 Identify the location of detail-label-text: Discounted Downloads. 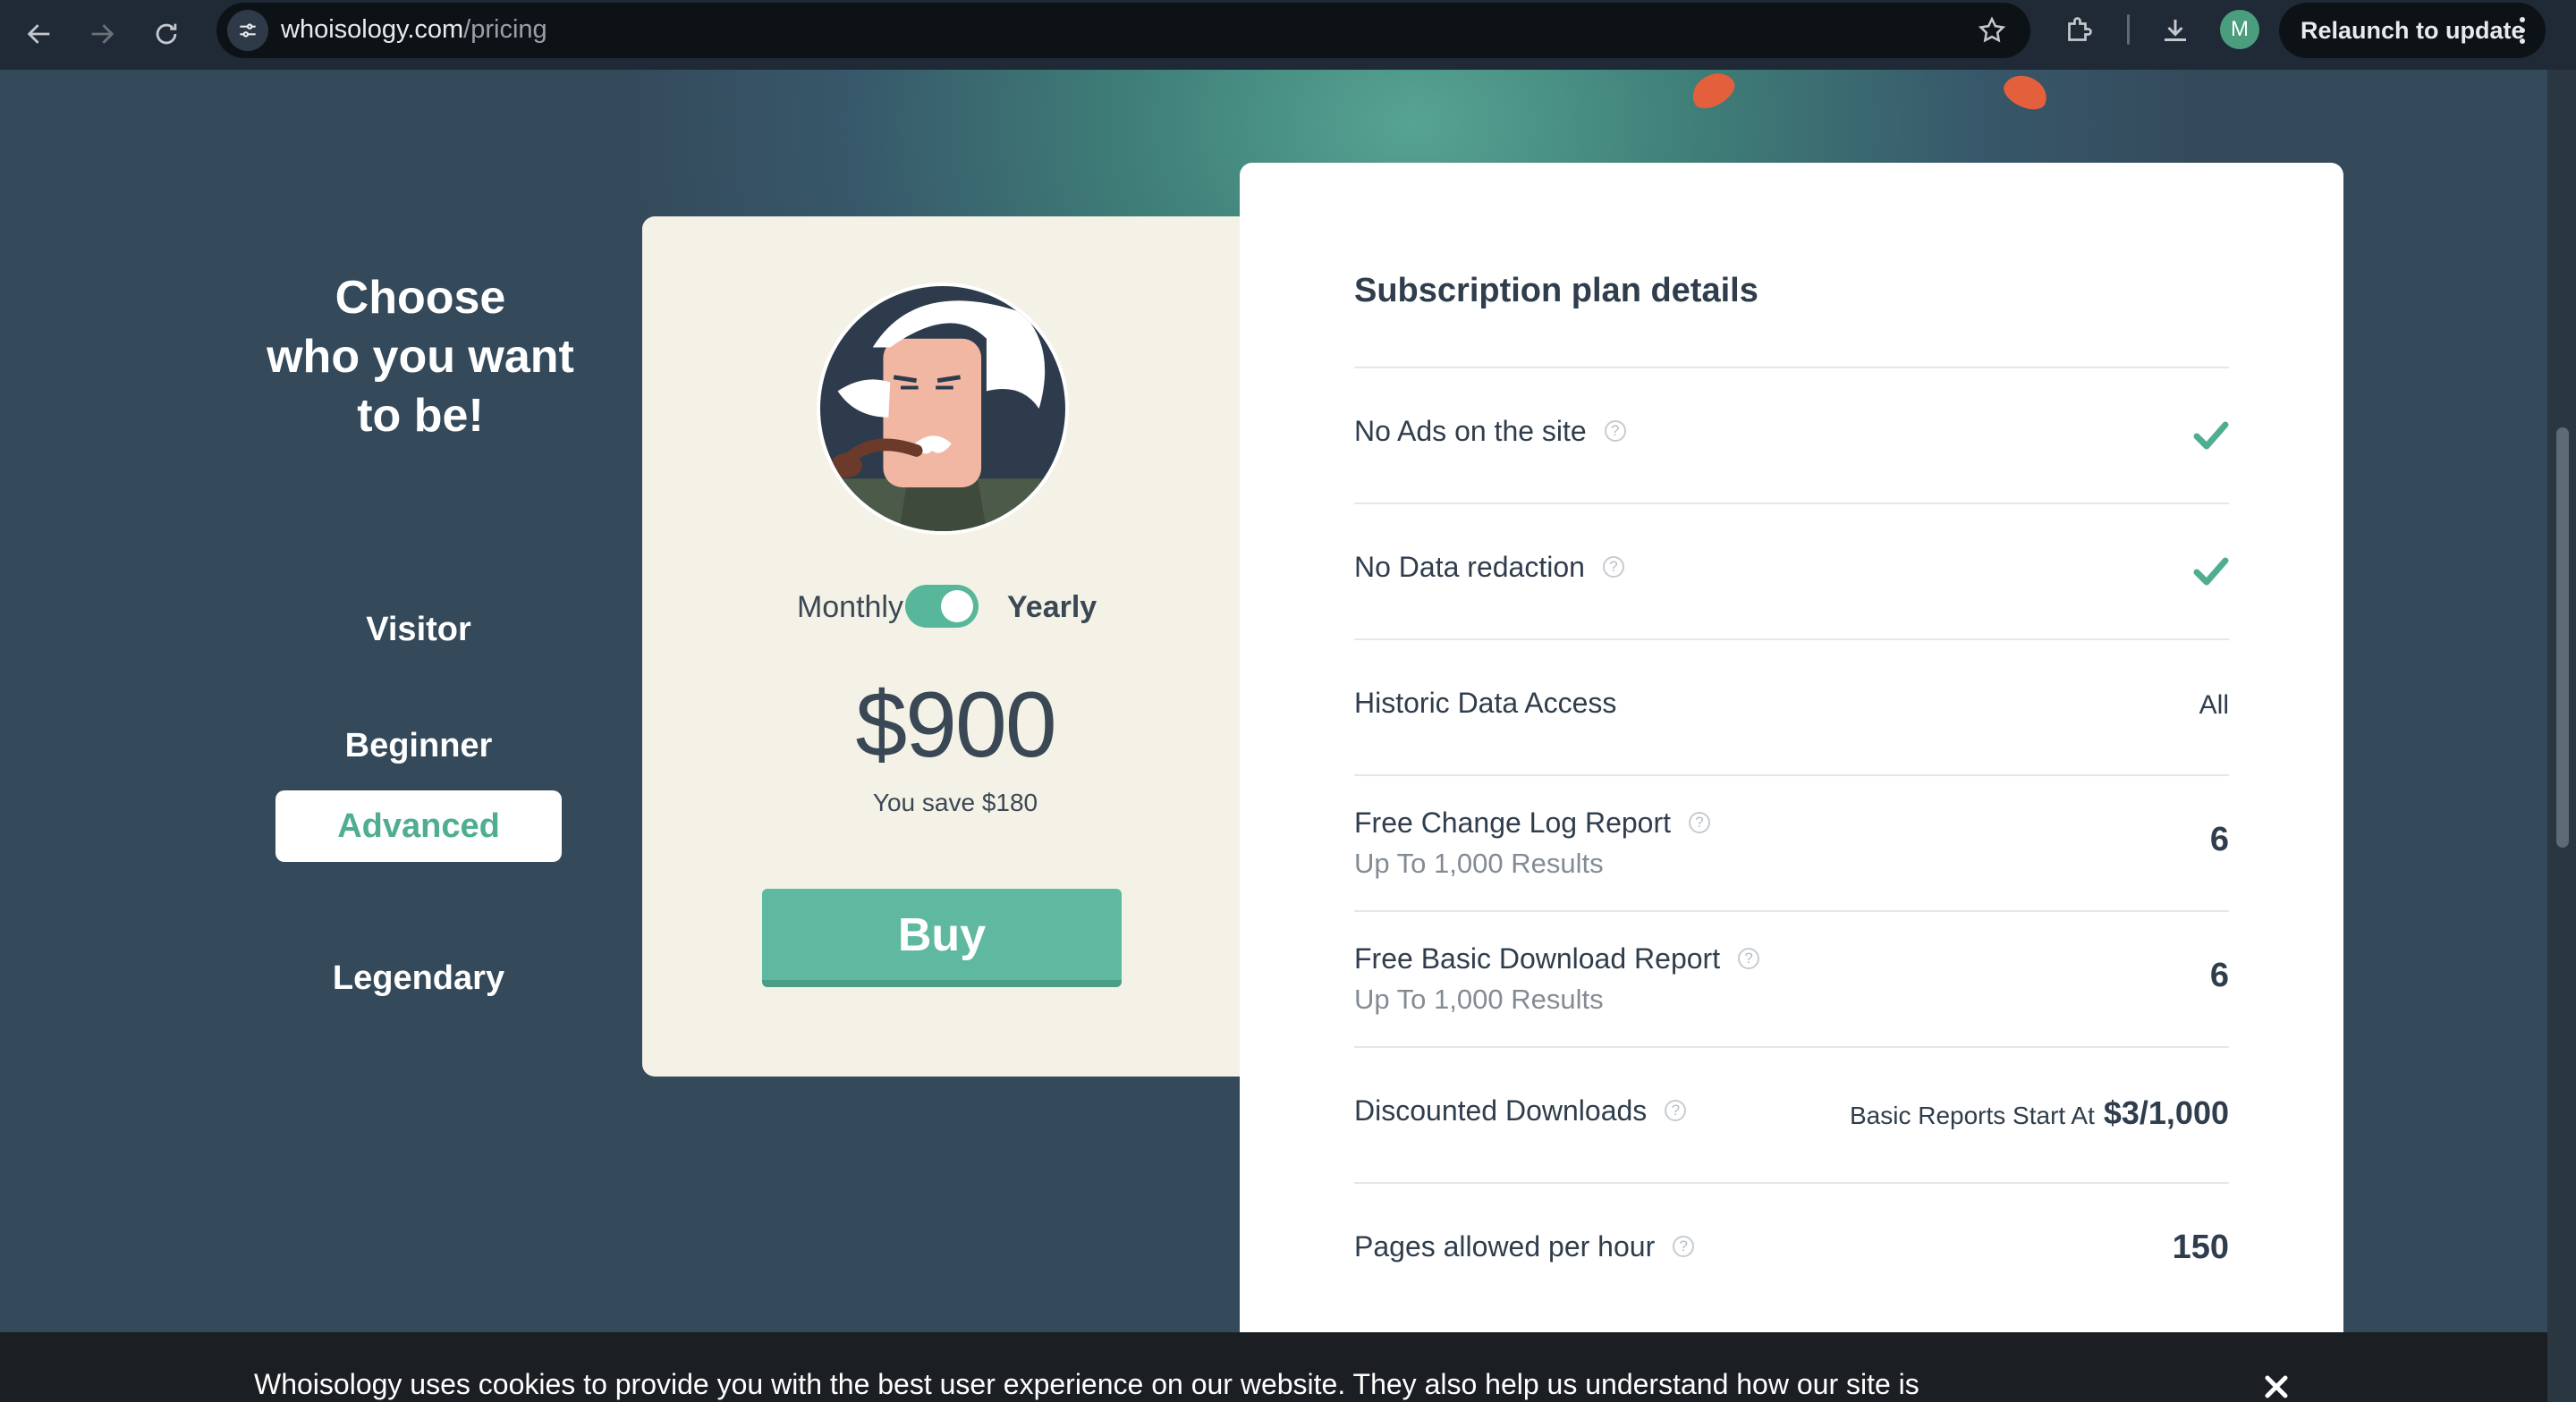
(1501, 1110).